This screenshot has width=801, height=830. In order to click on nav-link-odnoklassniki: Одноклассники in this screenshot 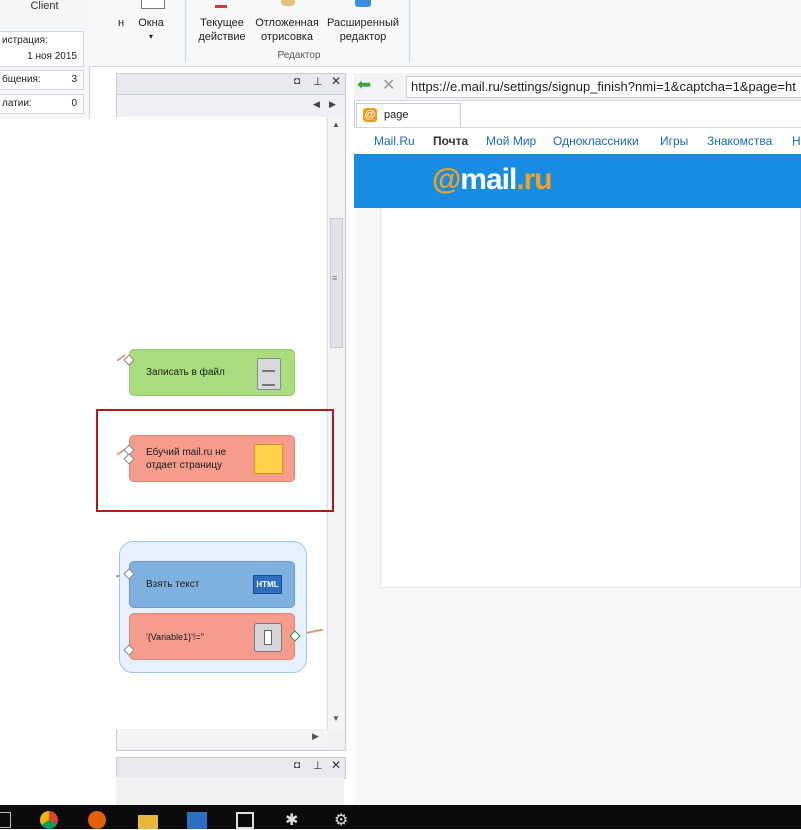, I will do `click(596, 141)`.